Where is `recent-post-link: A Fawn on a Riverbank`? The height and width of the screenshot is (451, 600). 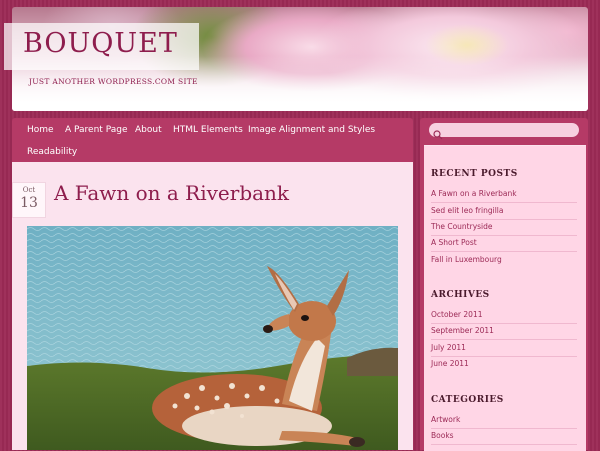
recent-post-link: A Fawn on a Riverbank is located at coordinates (504, 196).